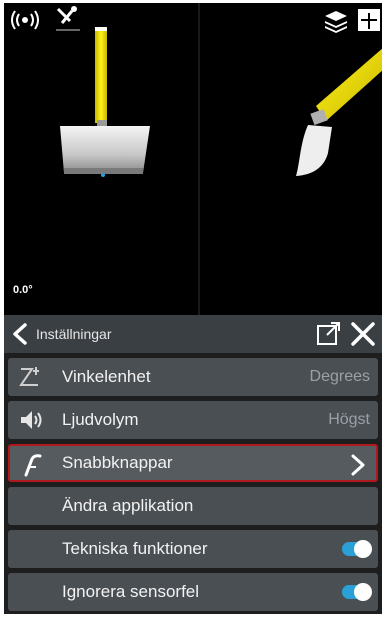  What do you see at coordinates (128, 505) in the screenshot?
I see `setting-label: Ändra applikation` at bounding box center [128, 505].